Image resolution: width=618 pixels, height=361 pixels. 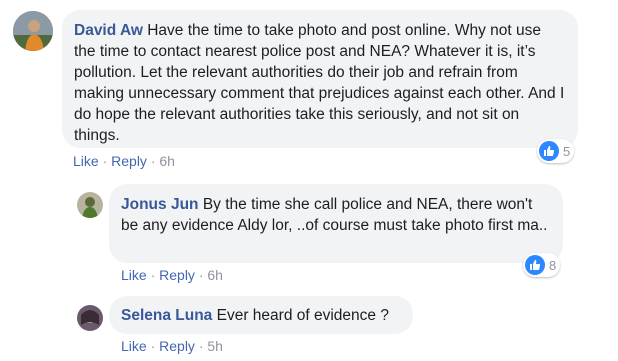 What do you see at coordinates (302, 315) in the screenshot?
I see `comment-text: Ever heard of evidence ?` at bounding box center [302, 315].